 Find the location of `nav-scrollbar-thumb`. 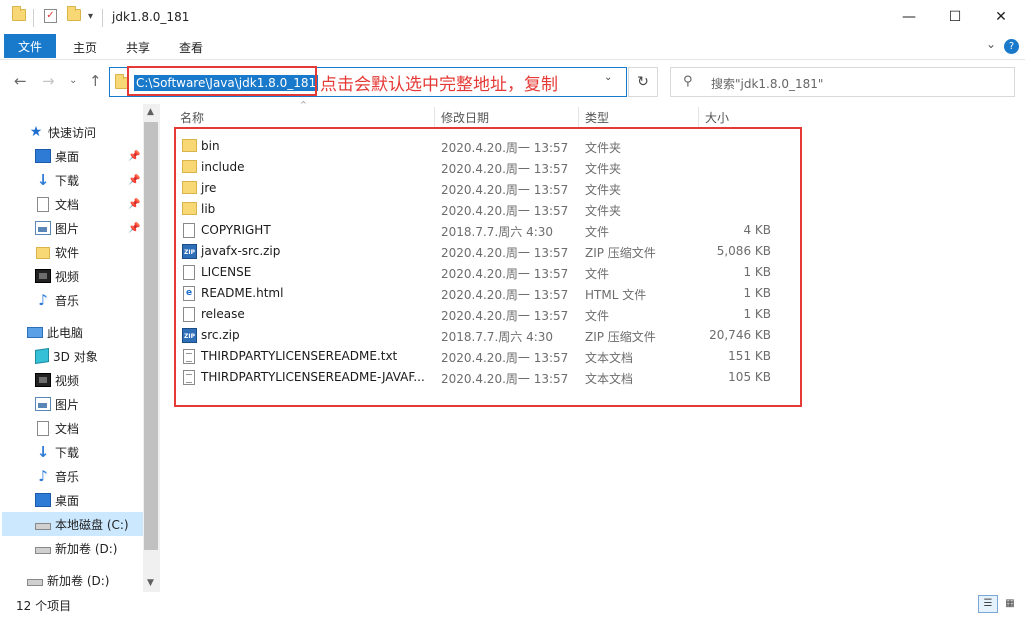

nav-scrollbar-thumb is located at coordinates (151, 336).